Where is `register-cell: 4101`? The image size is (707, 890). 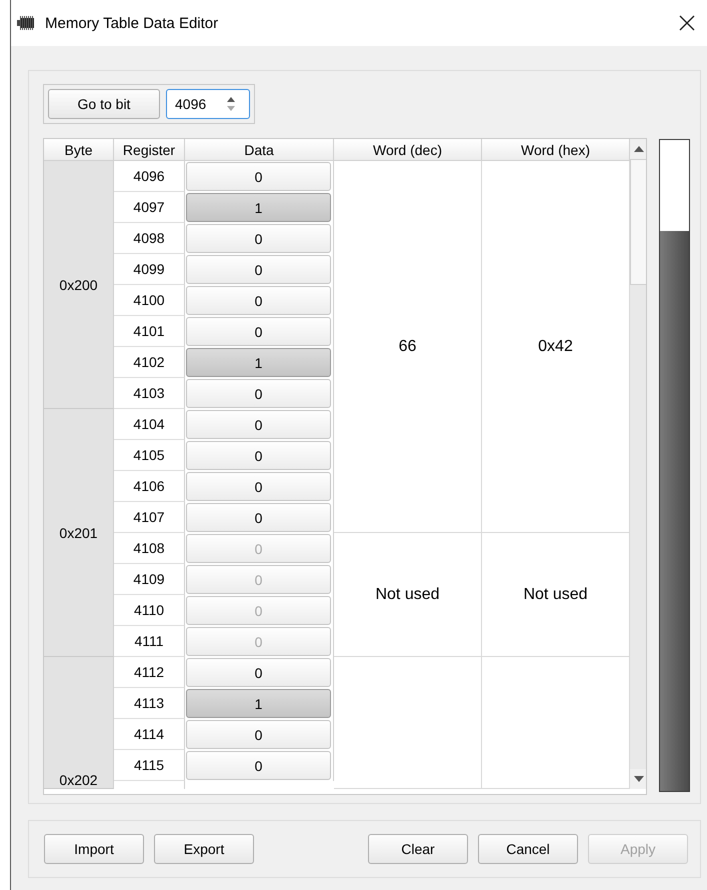
register-cell: 4101 is located at coordinates (149, 331).